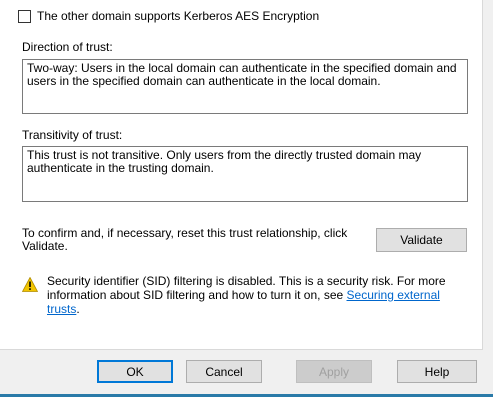  I want to click on help-button: Help, so click(437, 371).